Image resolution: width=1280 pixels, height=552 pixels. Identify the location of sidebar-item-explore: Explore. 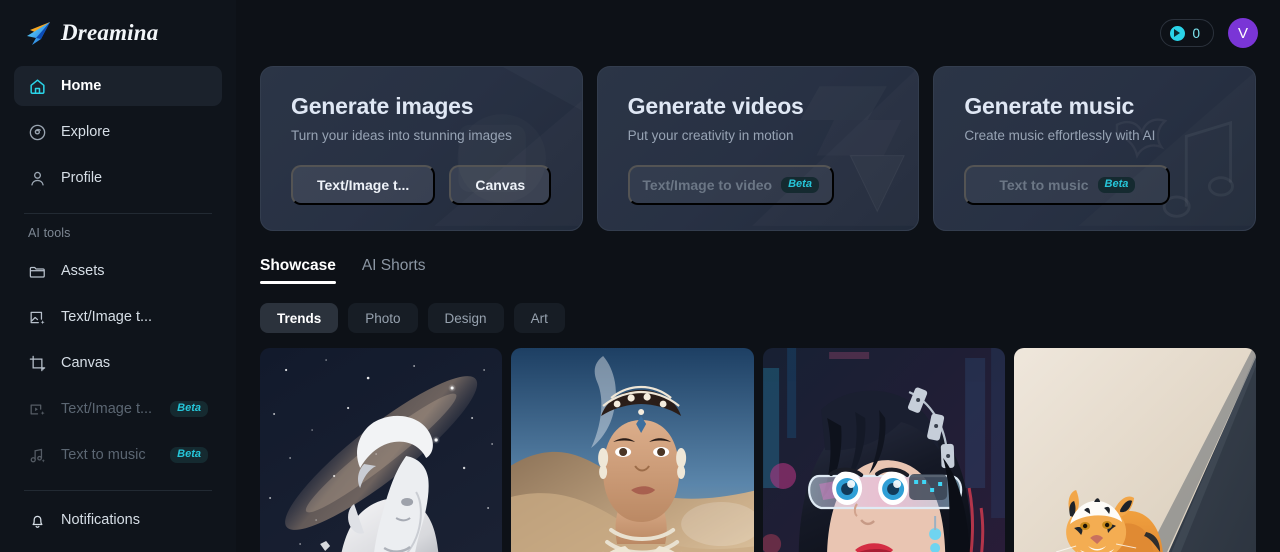
(118, 132).